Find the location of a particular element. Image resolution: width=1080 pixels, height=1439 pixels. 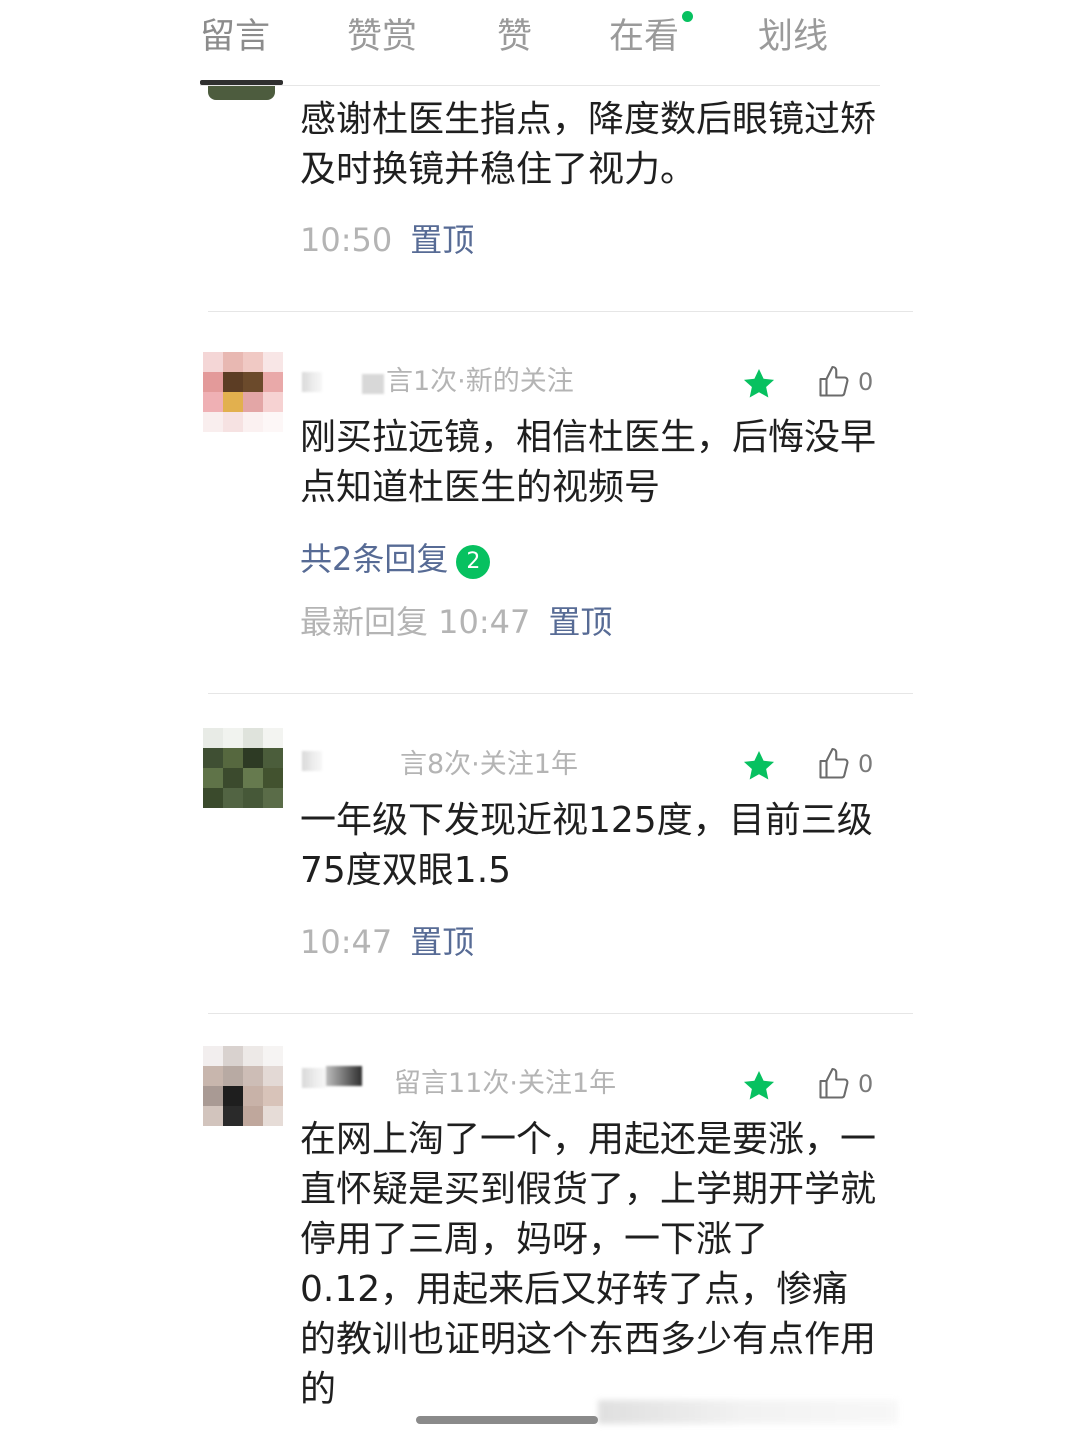

comment-footer: 最新回复 10:47 置顶 is located at coordinates (456, 622).